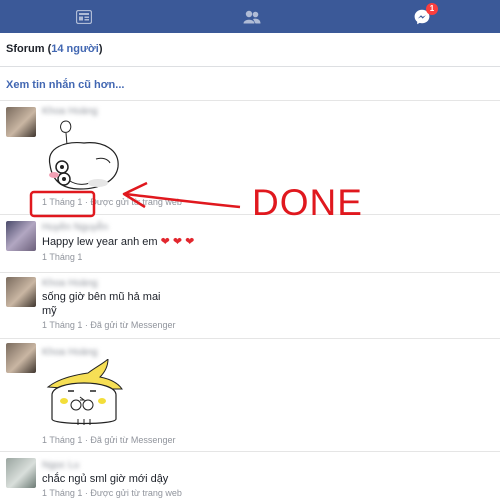 This screenshot has width=500, height=500. I want to click on sender-name: Ngọc Lu, so click(60, 465).